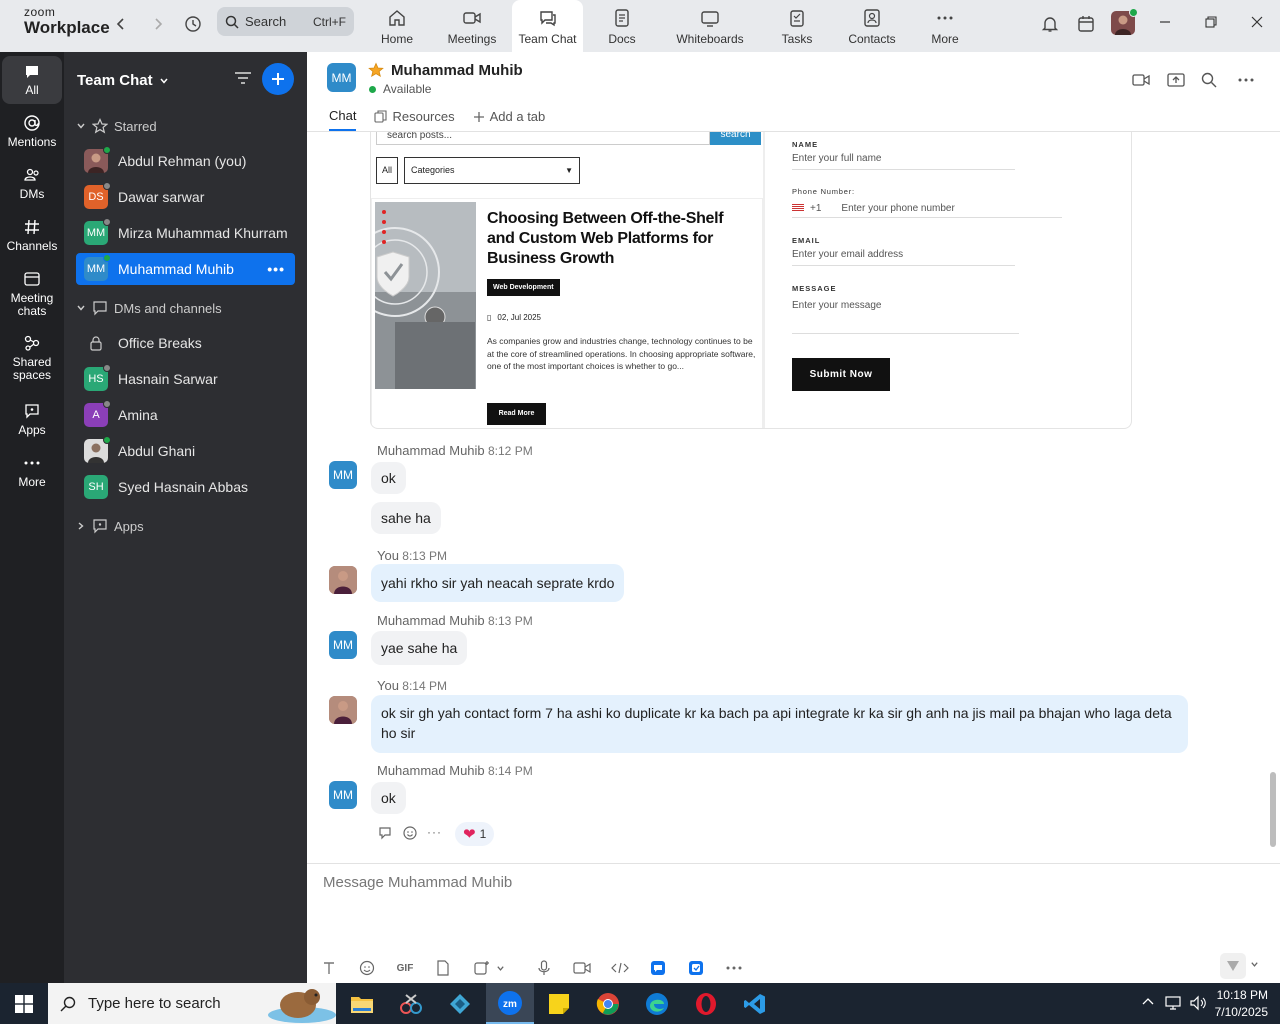 This screenshot has width=1280, height=1024. I want to click on sidebar-item-dawar-sarwar: DS Dawar sarwar, so click(185, 197).